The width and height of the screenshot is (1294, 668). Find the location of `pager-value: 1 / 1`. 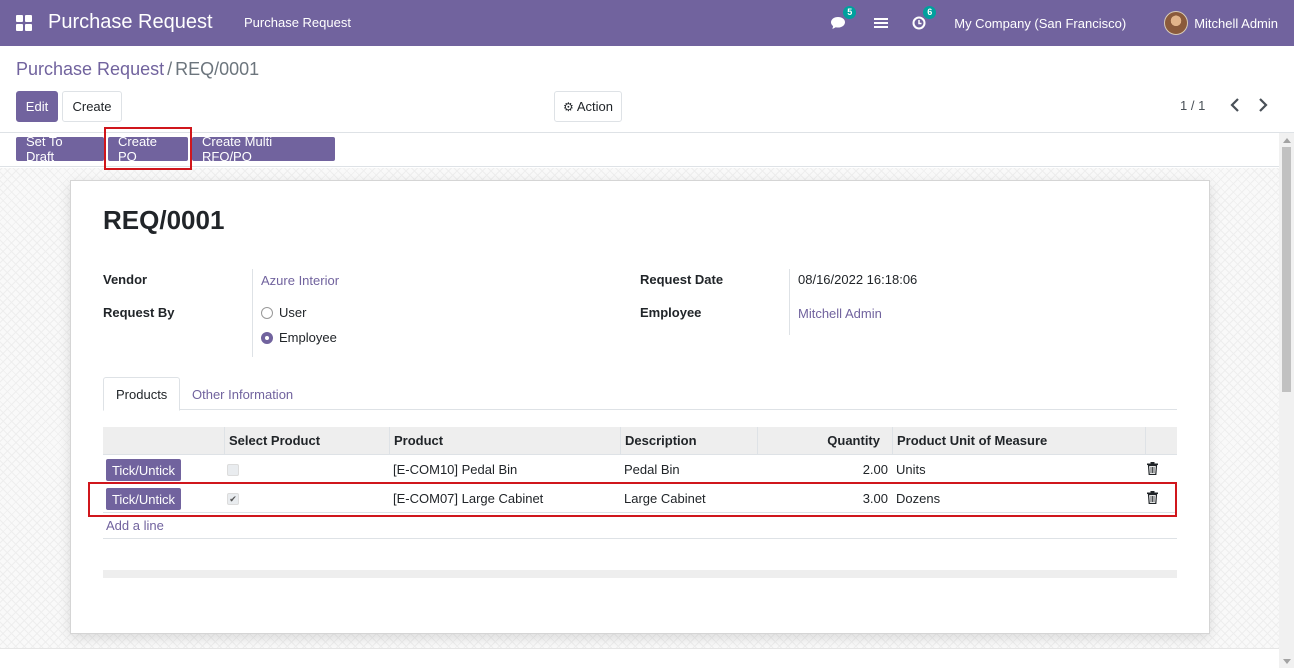

pager-value: 1 / 1 is located at coordinates (1192, 105).